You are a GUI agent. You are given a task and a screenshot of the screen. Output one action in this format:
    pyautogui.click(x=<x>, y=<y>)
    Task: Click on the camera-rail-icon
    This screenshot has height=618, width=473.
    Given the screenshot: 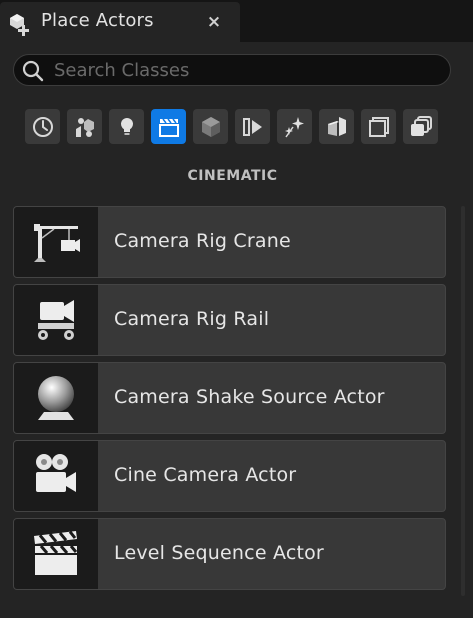 What is the action you would take?
    pyautogui.click(x=56, y=320)
    